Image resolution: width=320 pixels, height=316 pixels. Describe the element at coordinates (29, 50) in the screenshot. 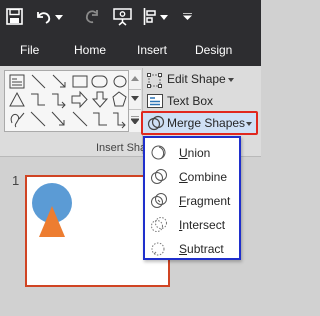

I see `tab-file: File` at that location.